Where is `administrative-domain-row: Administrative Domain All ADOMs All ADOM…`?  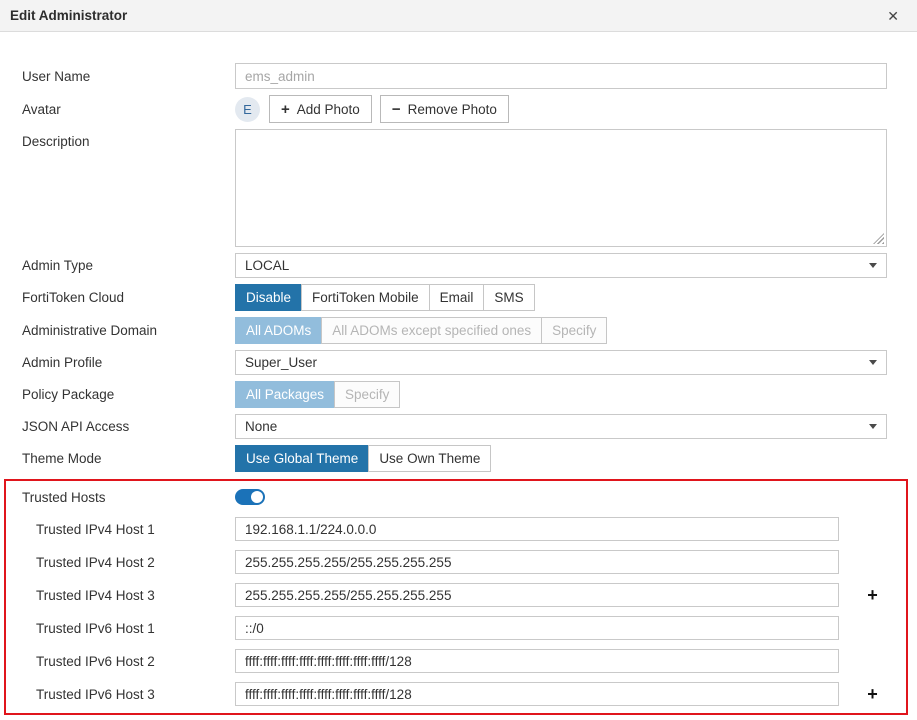
administrative-domain-row: Administrative Domain All ADOMs All ADOM… is located at coordinates (454, 330).